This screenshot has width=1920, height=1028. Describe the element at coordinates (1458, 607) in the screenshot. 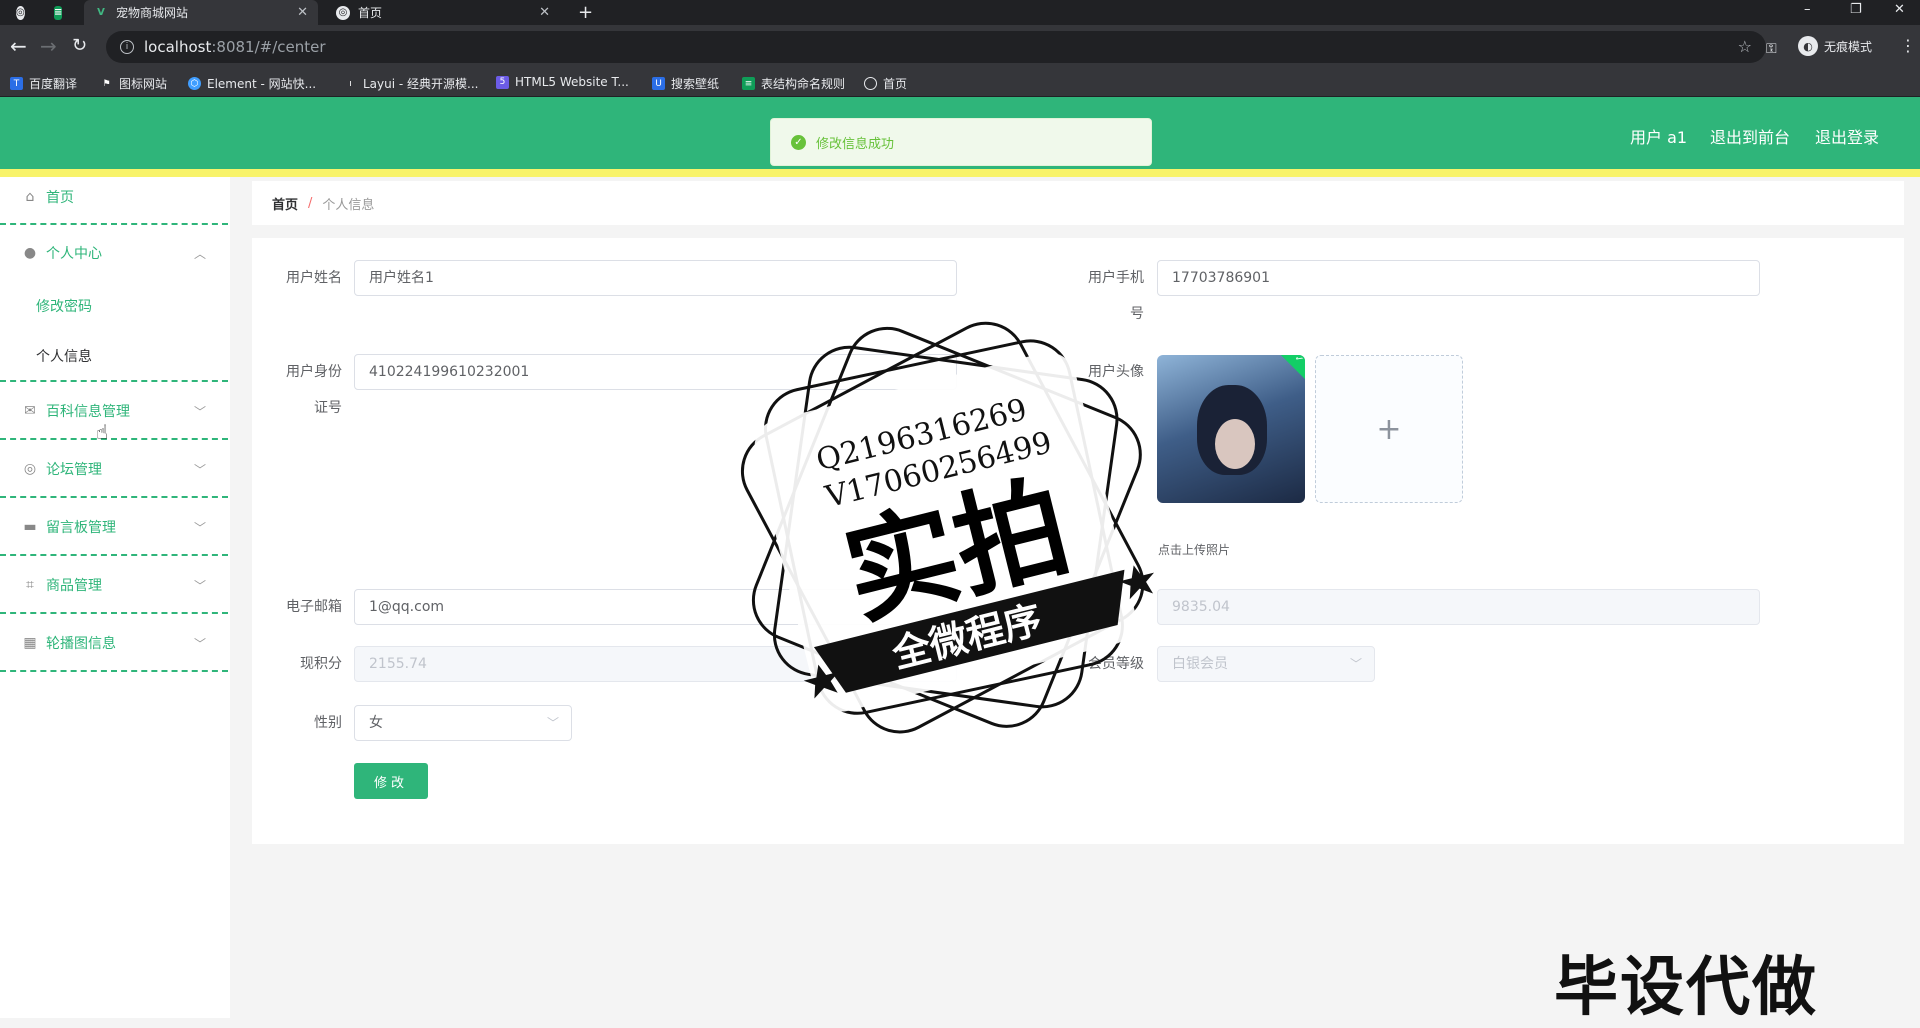

I see `balance-input: 9835.04` at that location.